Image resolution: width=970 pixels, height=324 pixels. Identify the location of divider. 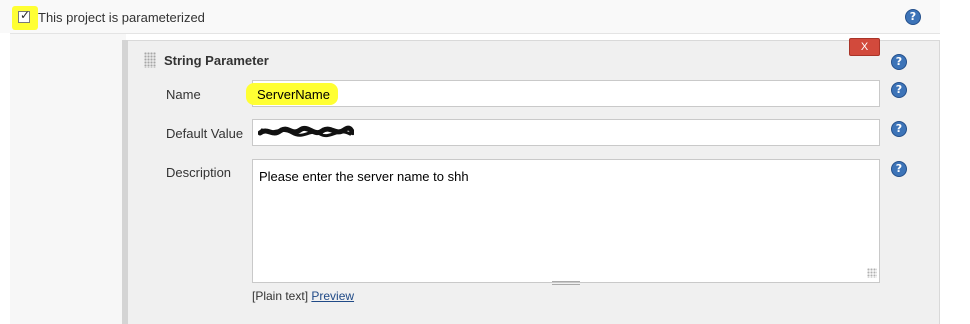
(475, 33).